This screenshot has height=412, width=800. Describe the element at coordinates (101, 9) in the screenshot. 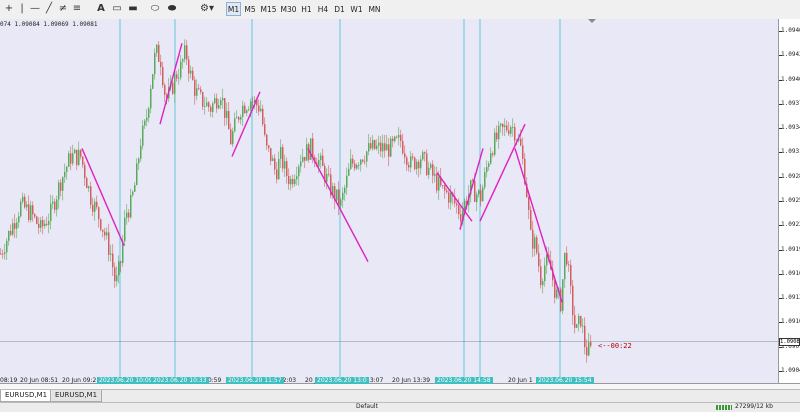

I see `text-icon: A` at that location.